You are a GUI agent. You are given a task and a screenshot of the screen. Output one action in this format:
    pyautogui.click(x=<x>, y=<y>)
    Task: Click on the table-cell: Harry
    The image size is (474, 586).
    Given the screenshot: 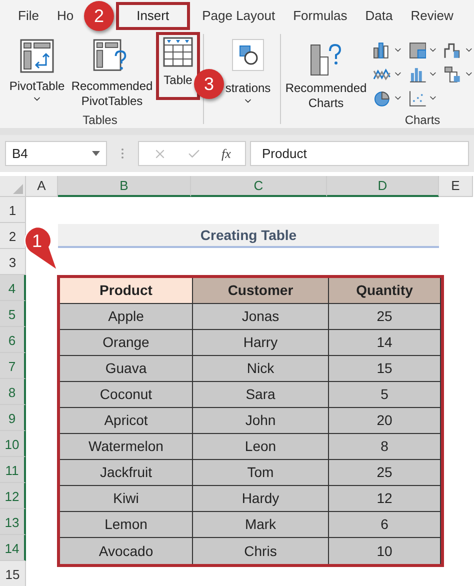 What is the action you would take?
    pyautogui.click(x=261, y=343)
    